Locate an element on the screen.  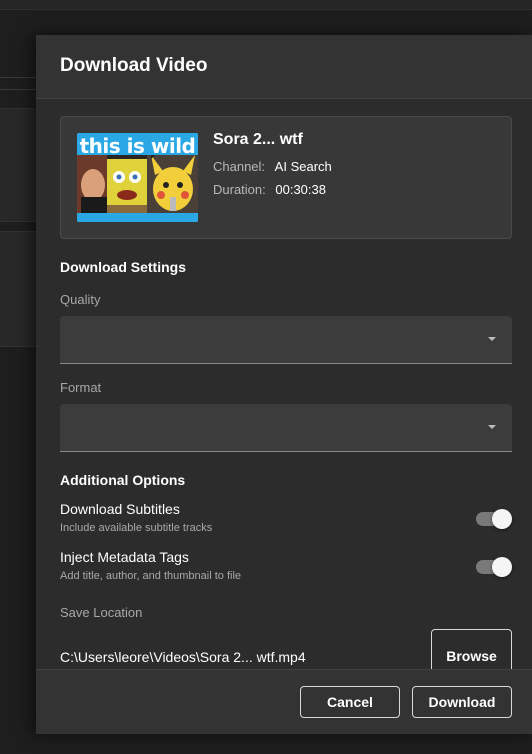
duration-row: Duration: 00:30:38 is located at coordinates (269, 189).